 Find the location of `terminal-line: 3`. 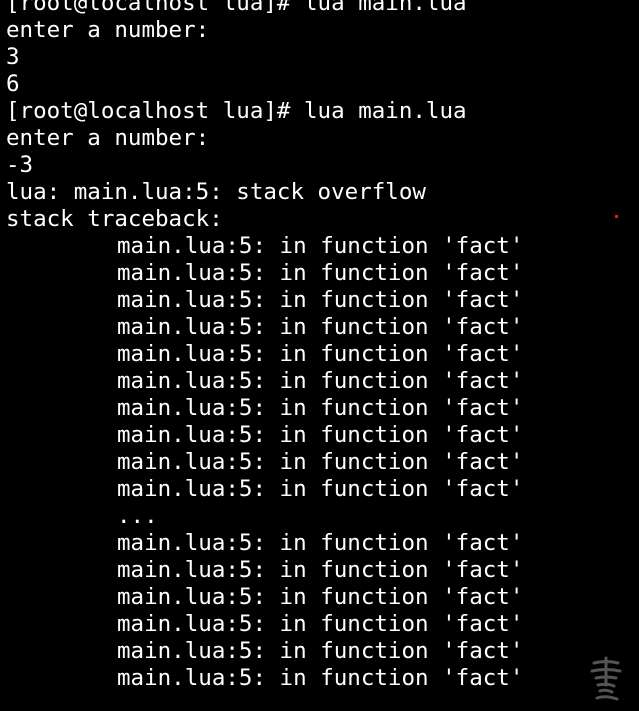

terminal-line: 3 is located at coordinates (13, 57).